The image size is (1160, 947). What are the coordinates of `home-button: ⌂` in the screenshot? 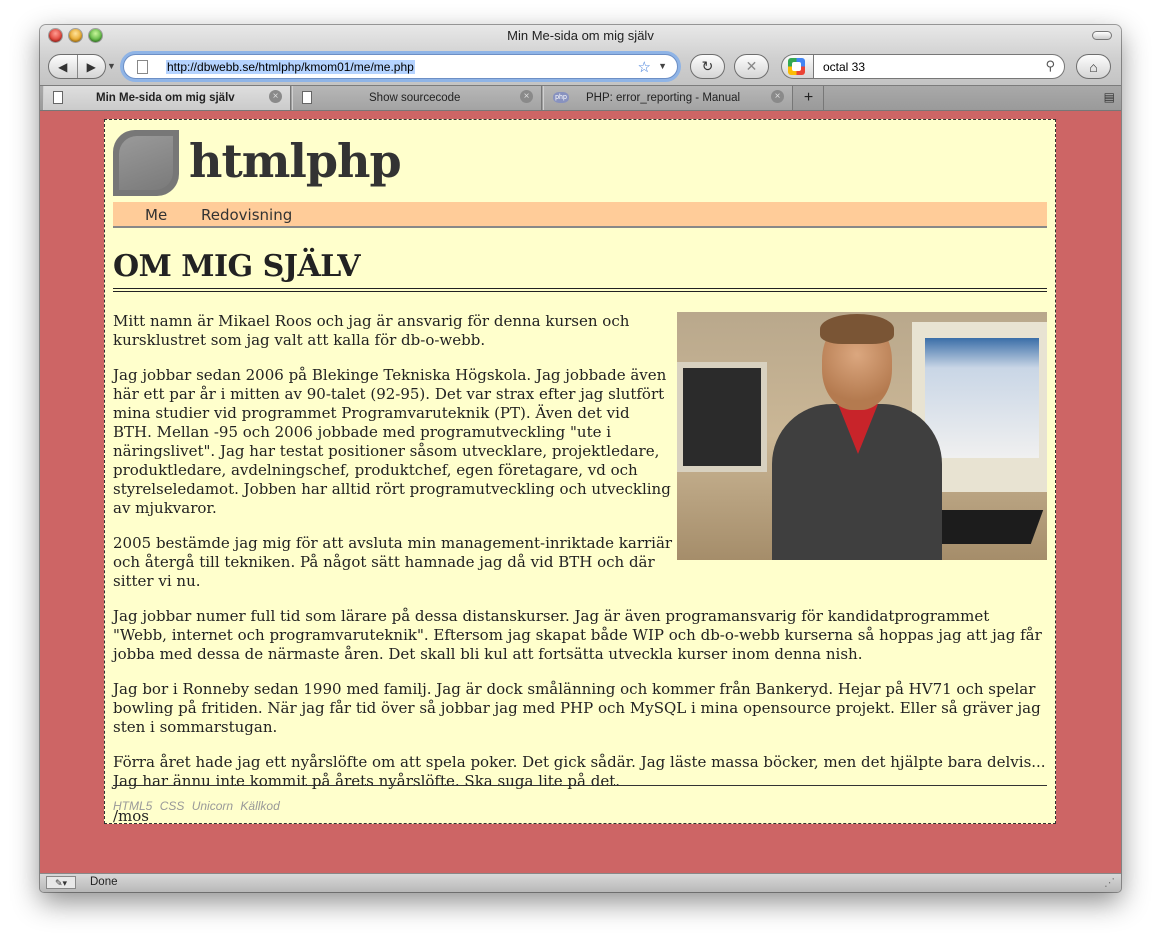 It's located at (1093, 66).